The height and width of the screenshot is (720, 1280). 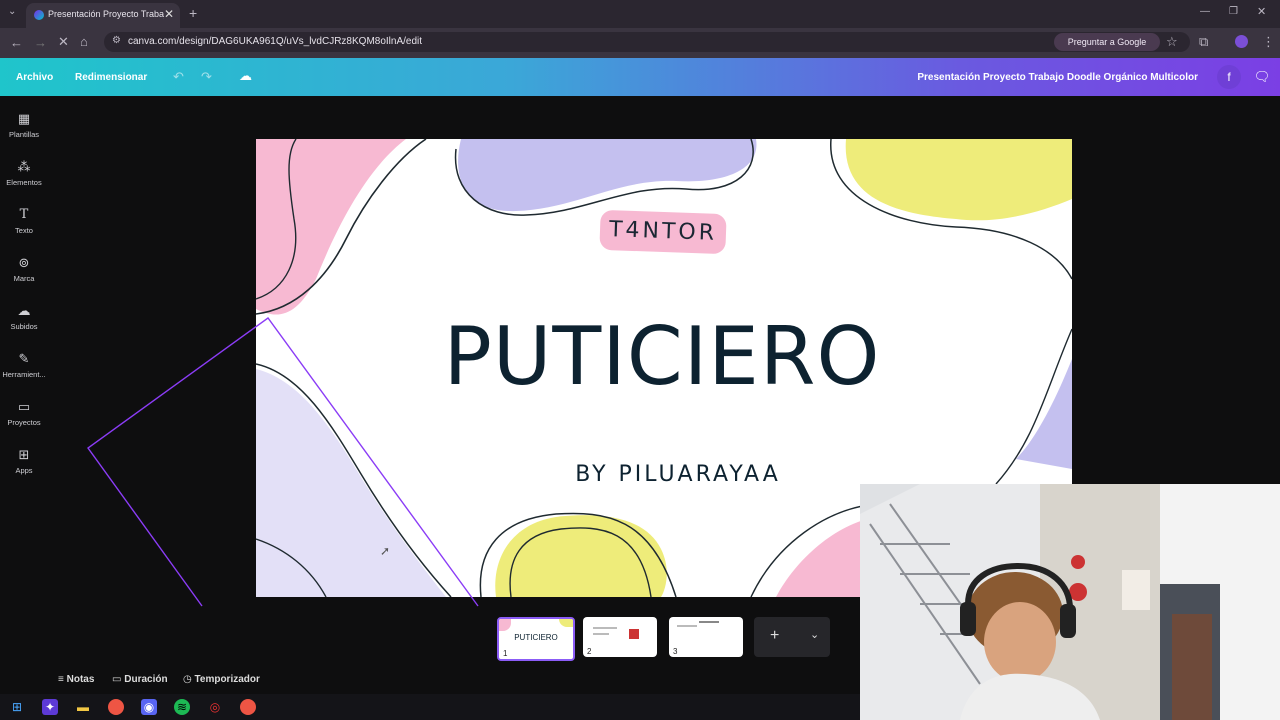 What do you see at coordinates (80, 679) in the screenshot?
I see `notes-label: Notas` at bounding box center [80, 679].